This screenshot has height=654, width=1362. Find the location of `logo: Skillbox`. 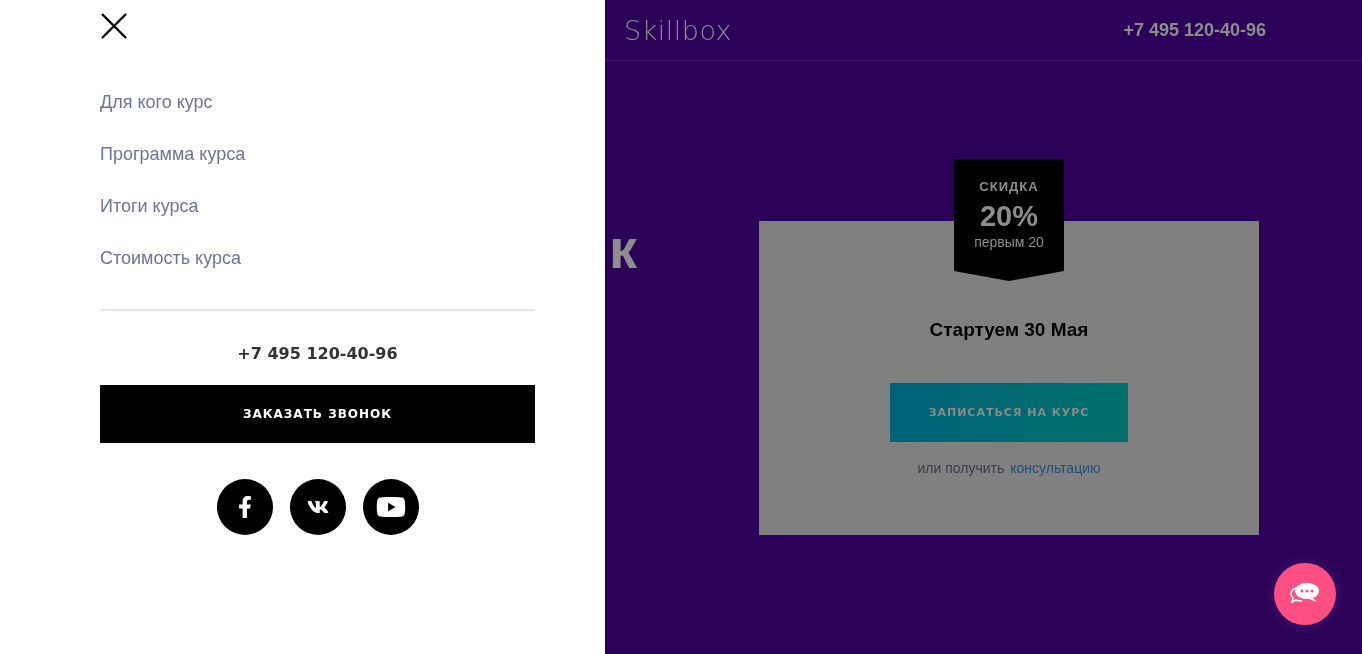

logo: Skillbox is located at coordinates (678, 30).